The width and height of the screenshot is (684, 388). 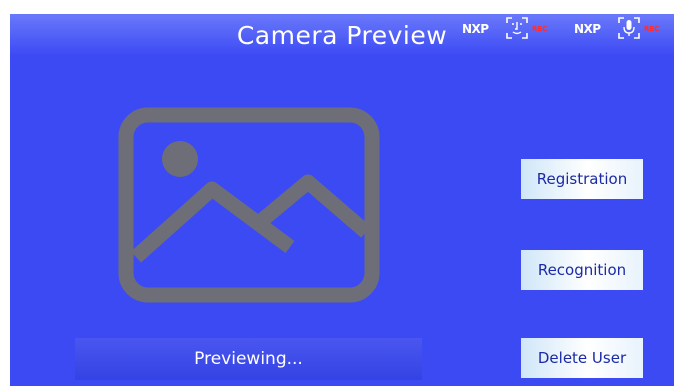 I want to click on recognition-button: Recognition, so click(x=582, y=270).